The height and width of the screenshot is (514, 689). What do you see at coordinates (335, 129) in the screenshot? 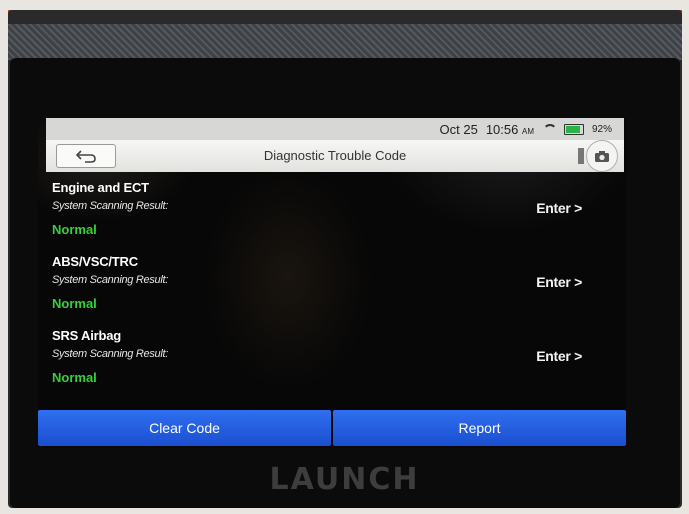
I see `status-bar: Oct 25 10:56 AM 92%` at bounding box center [335, 129].